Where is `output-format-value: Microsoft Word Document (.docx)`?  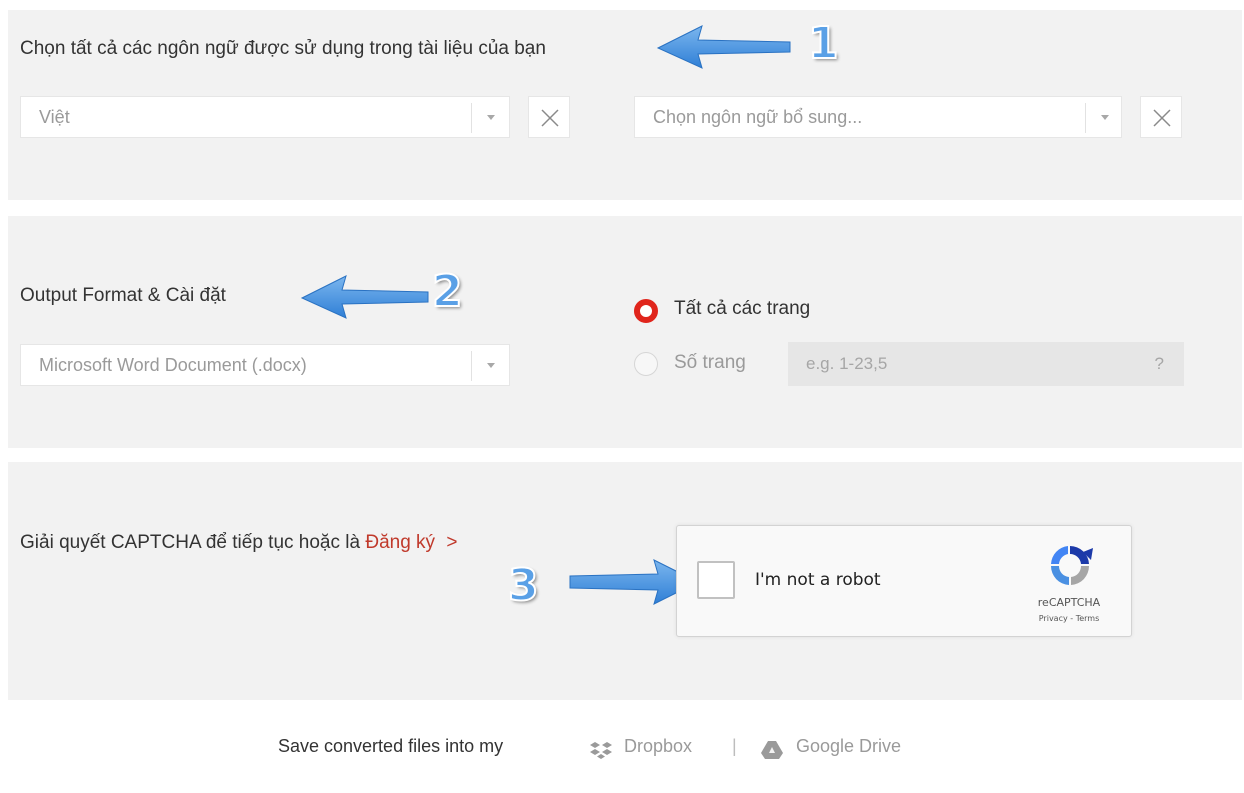
output-format-value: Microsoft Word Document (.docx) is located at coordinates (173, 365).